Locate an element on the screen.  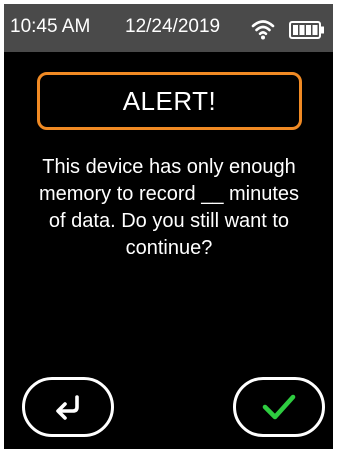
confirm-button is located at coordinates (279, 407).